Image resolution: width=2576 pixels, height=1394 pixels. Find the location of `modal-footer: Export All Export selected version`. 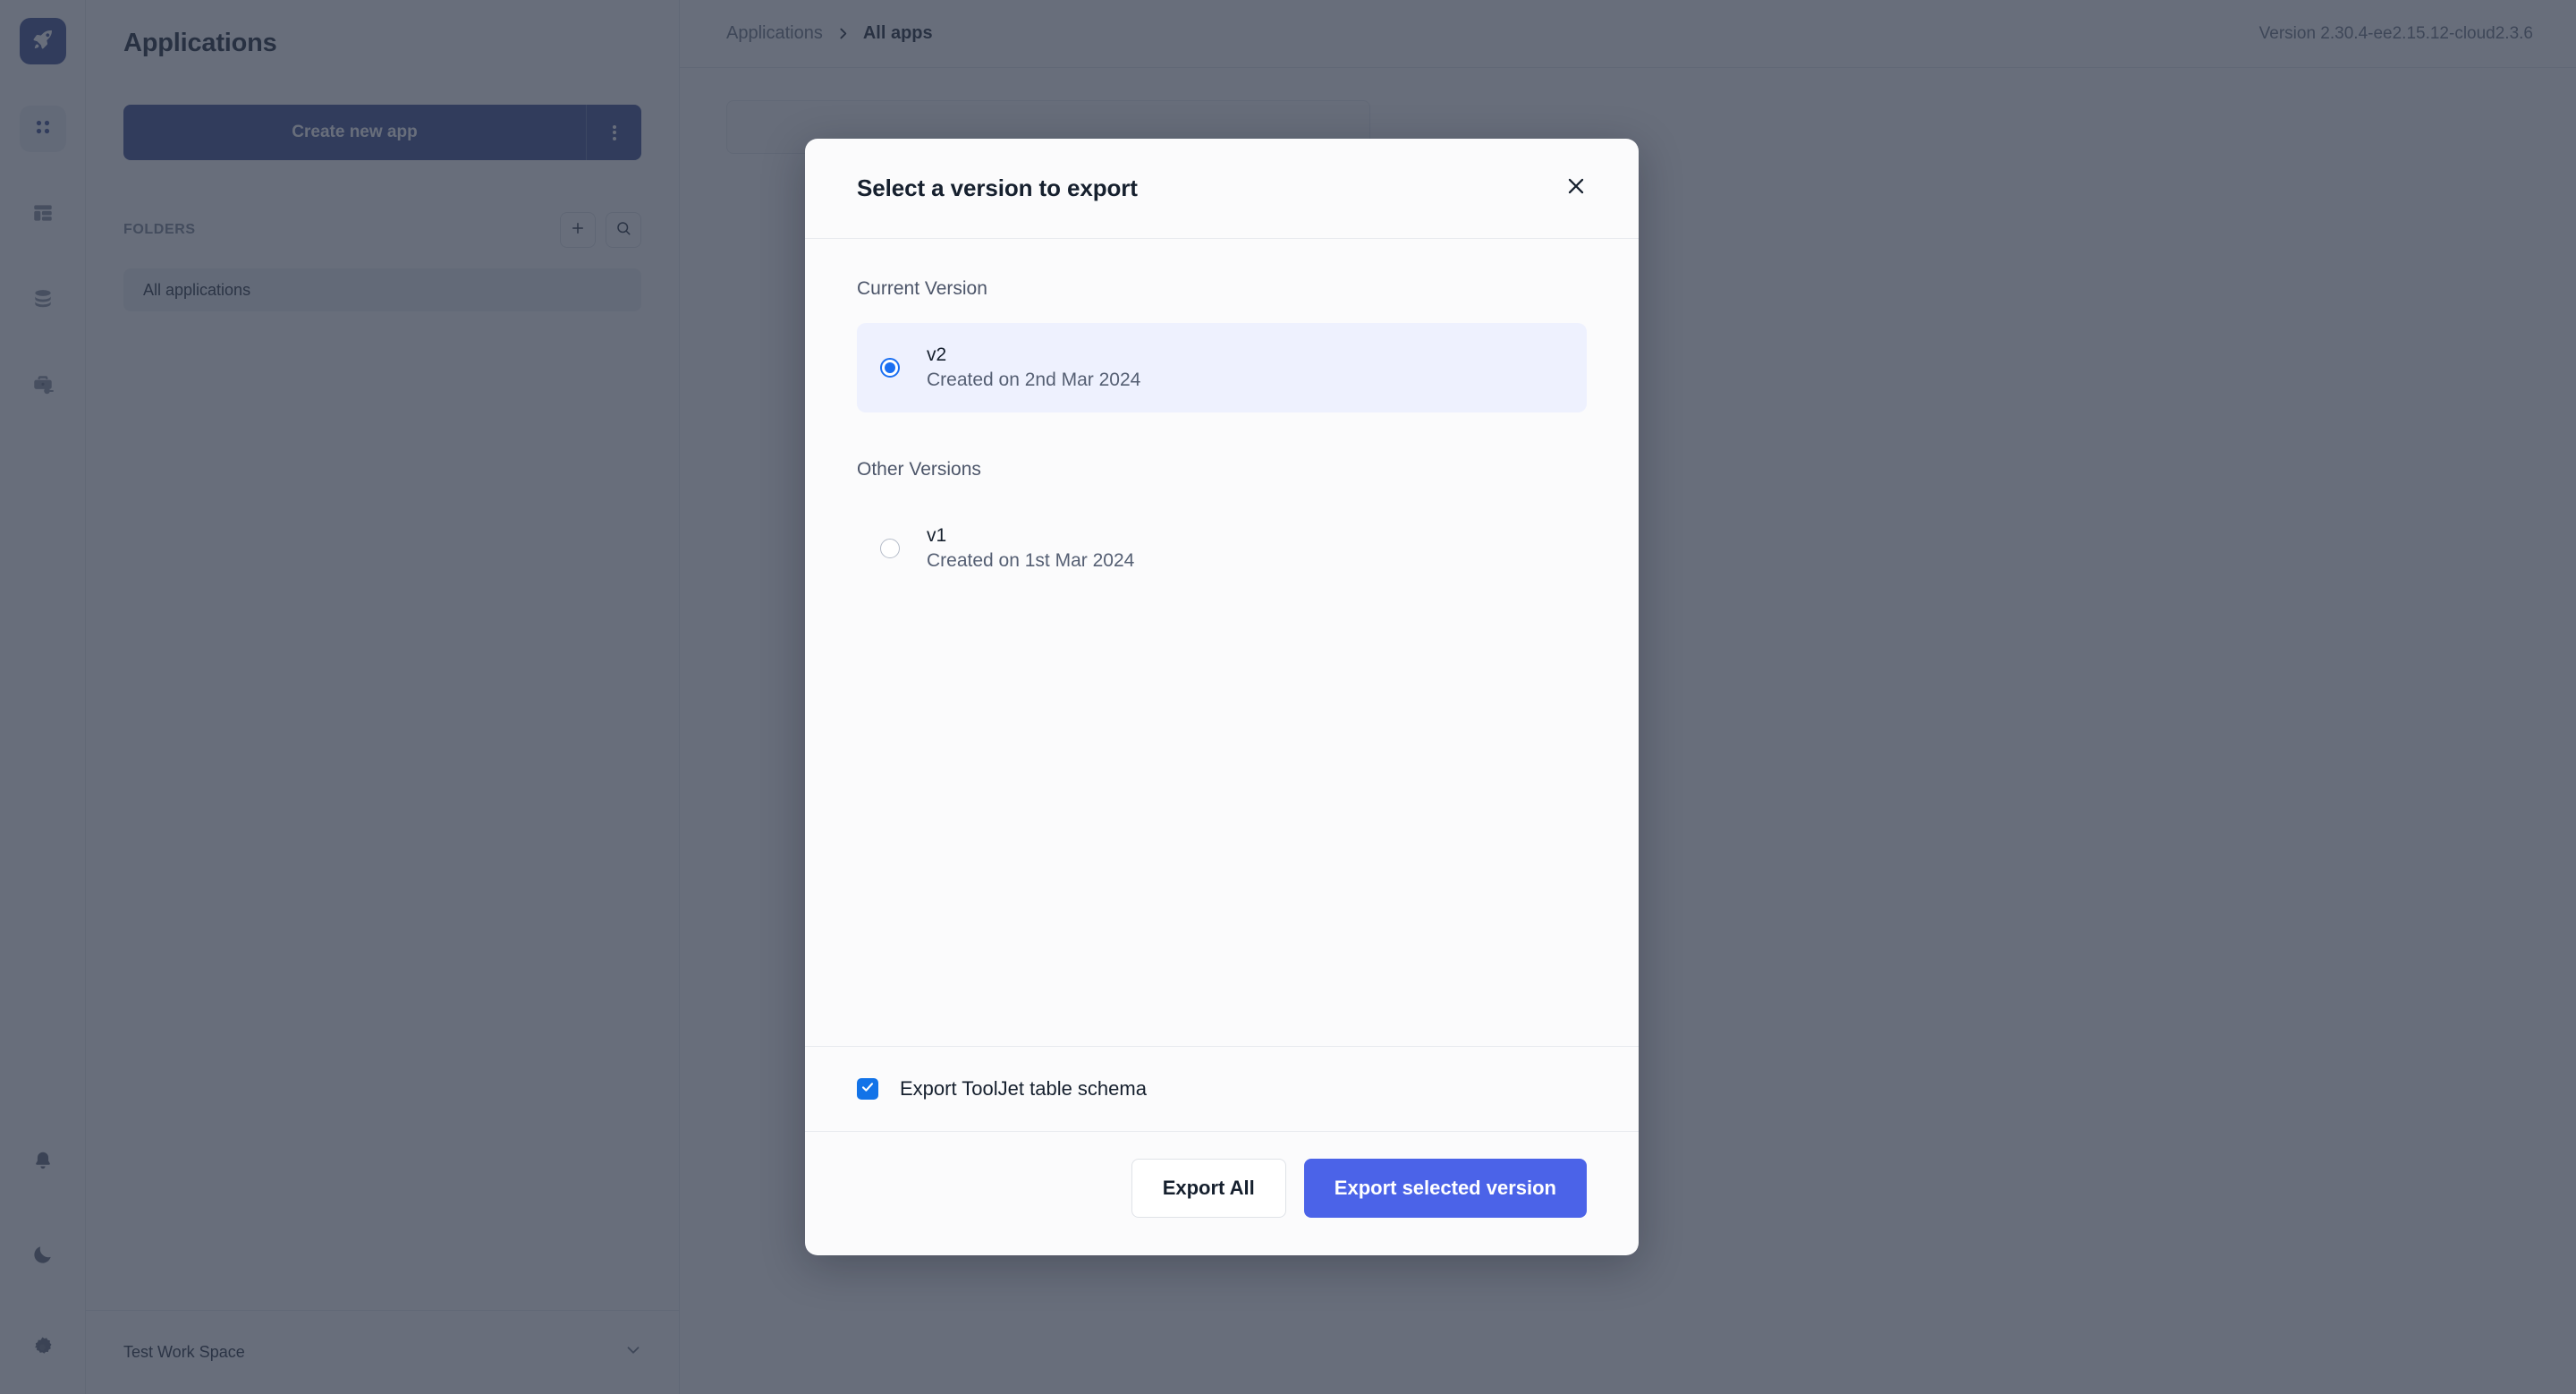

modal-footer: Export All Export selected version is located at coordinates (1222, 1193).